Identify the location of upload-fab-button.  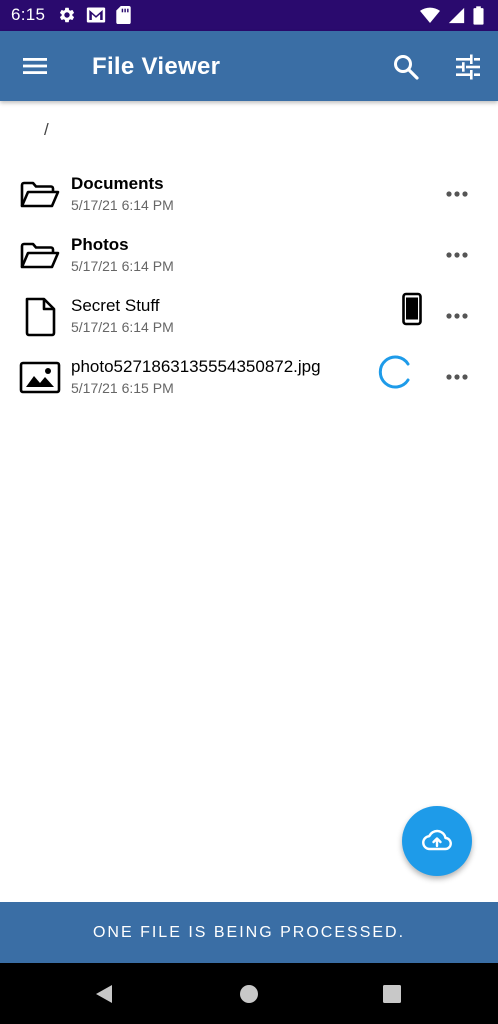
(437, 841).